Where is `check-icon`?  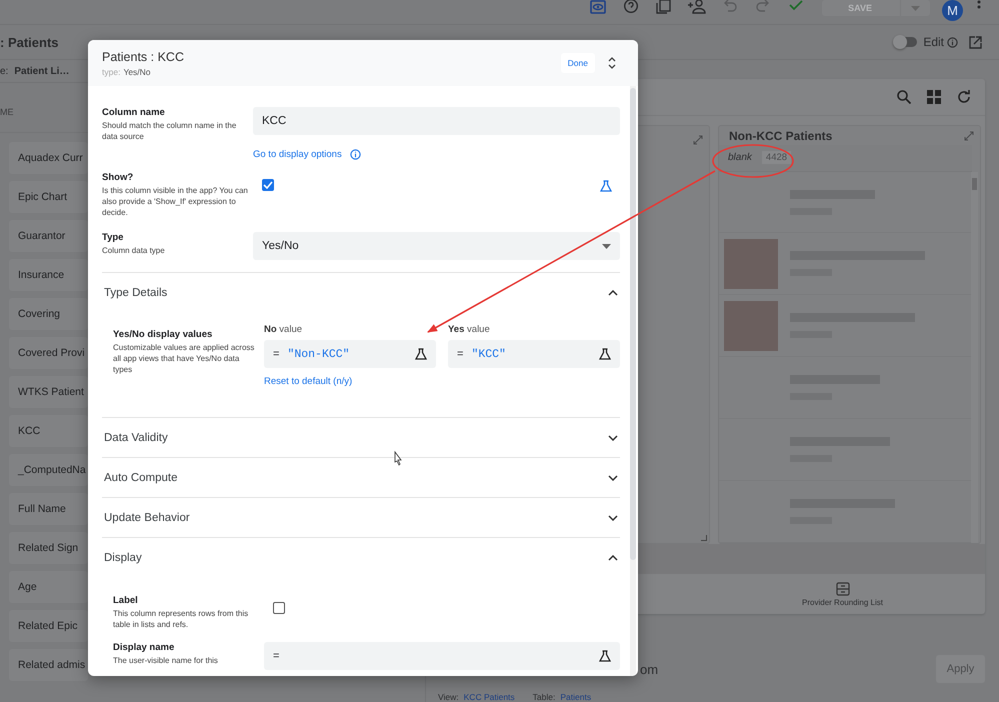 check-icon is located at coordinates (795, 6).